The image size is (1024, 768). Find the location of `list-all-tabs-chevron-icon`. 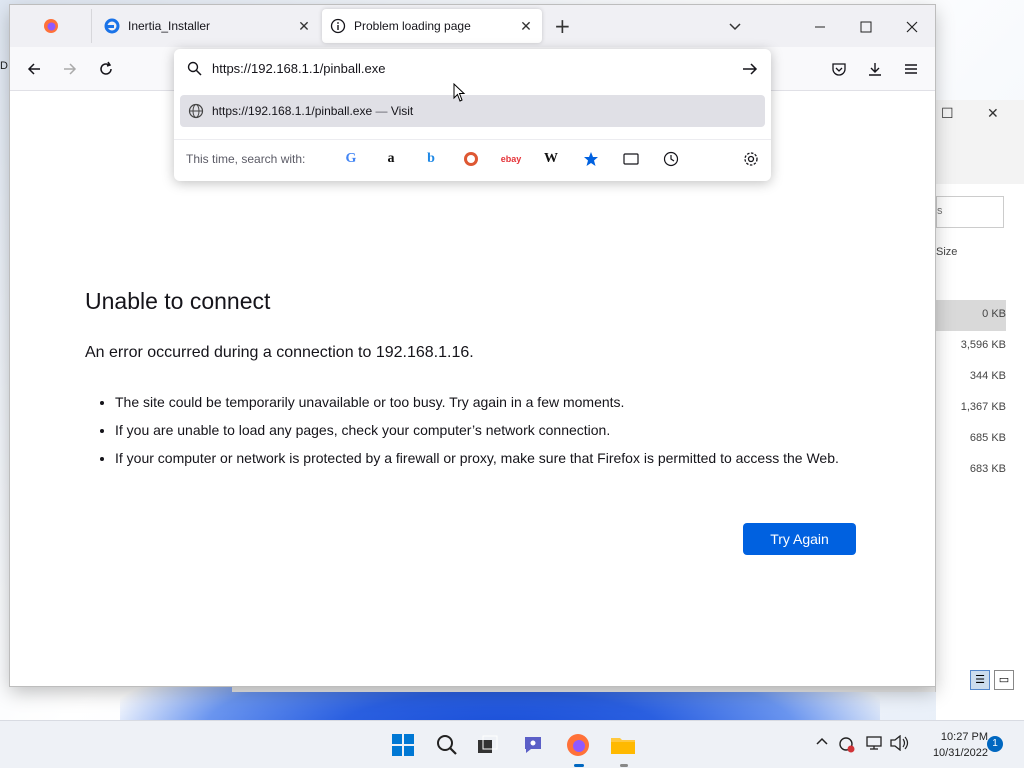

list-all-tabs-chevron-icon is located at coordinates (735, 27).